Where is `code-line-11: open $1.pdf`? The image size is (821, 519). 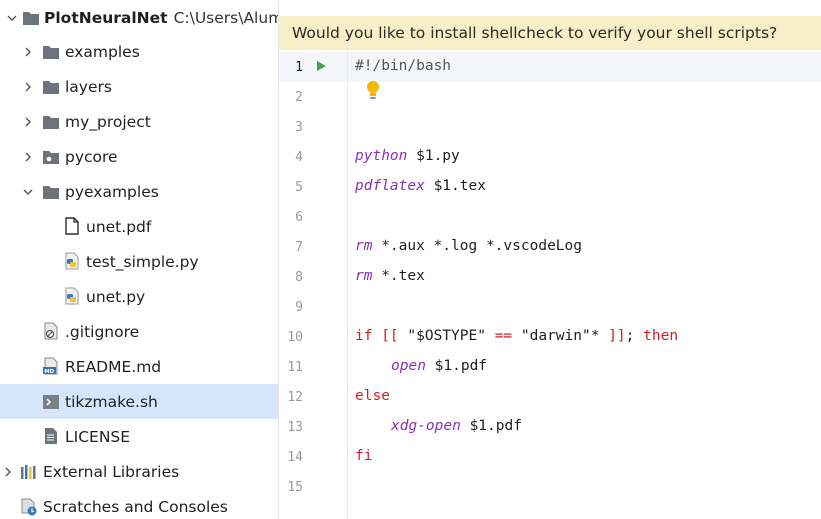
code-line-11: open $1.pdf is located at coordinates (439, 366).